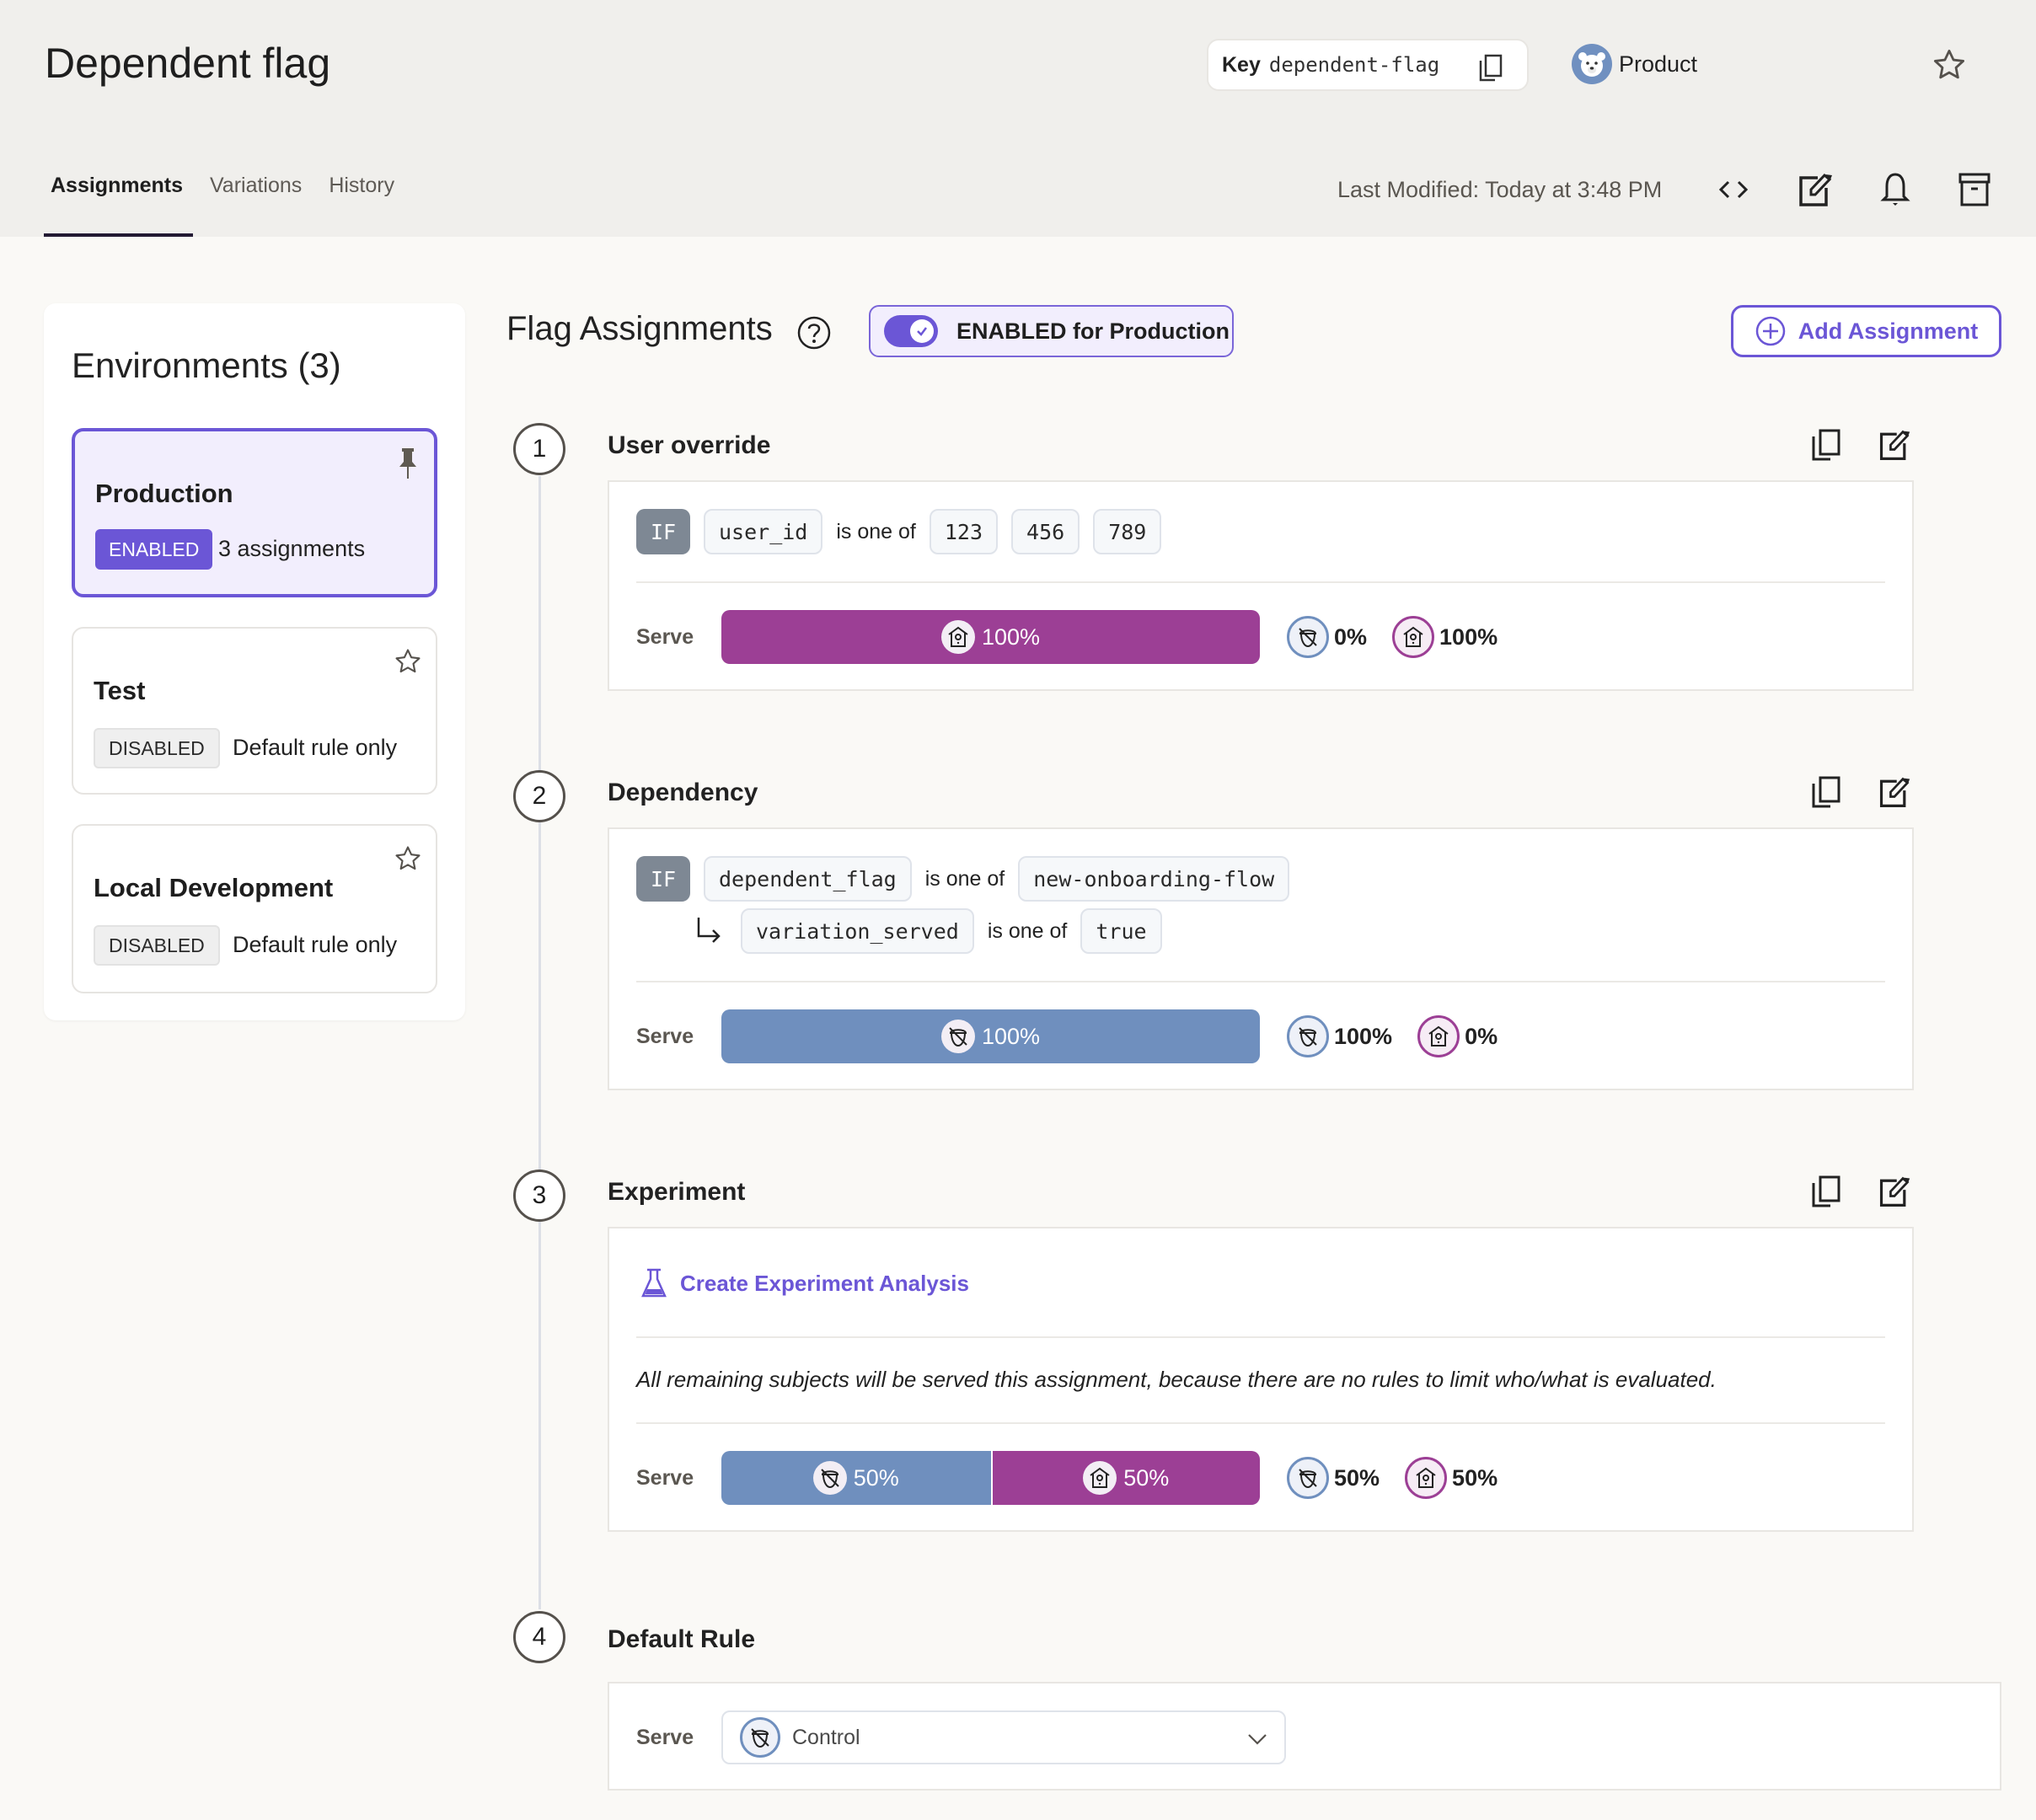  Describe the element at coordinates (1405, 1036) in the screenshot. I see `allocation-legend: 100% 0%` at that location.